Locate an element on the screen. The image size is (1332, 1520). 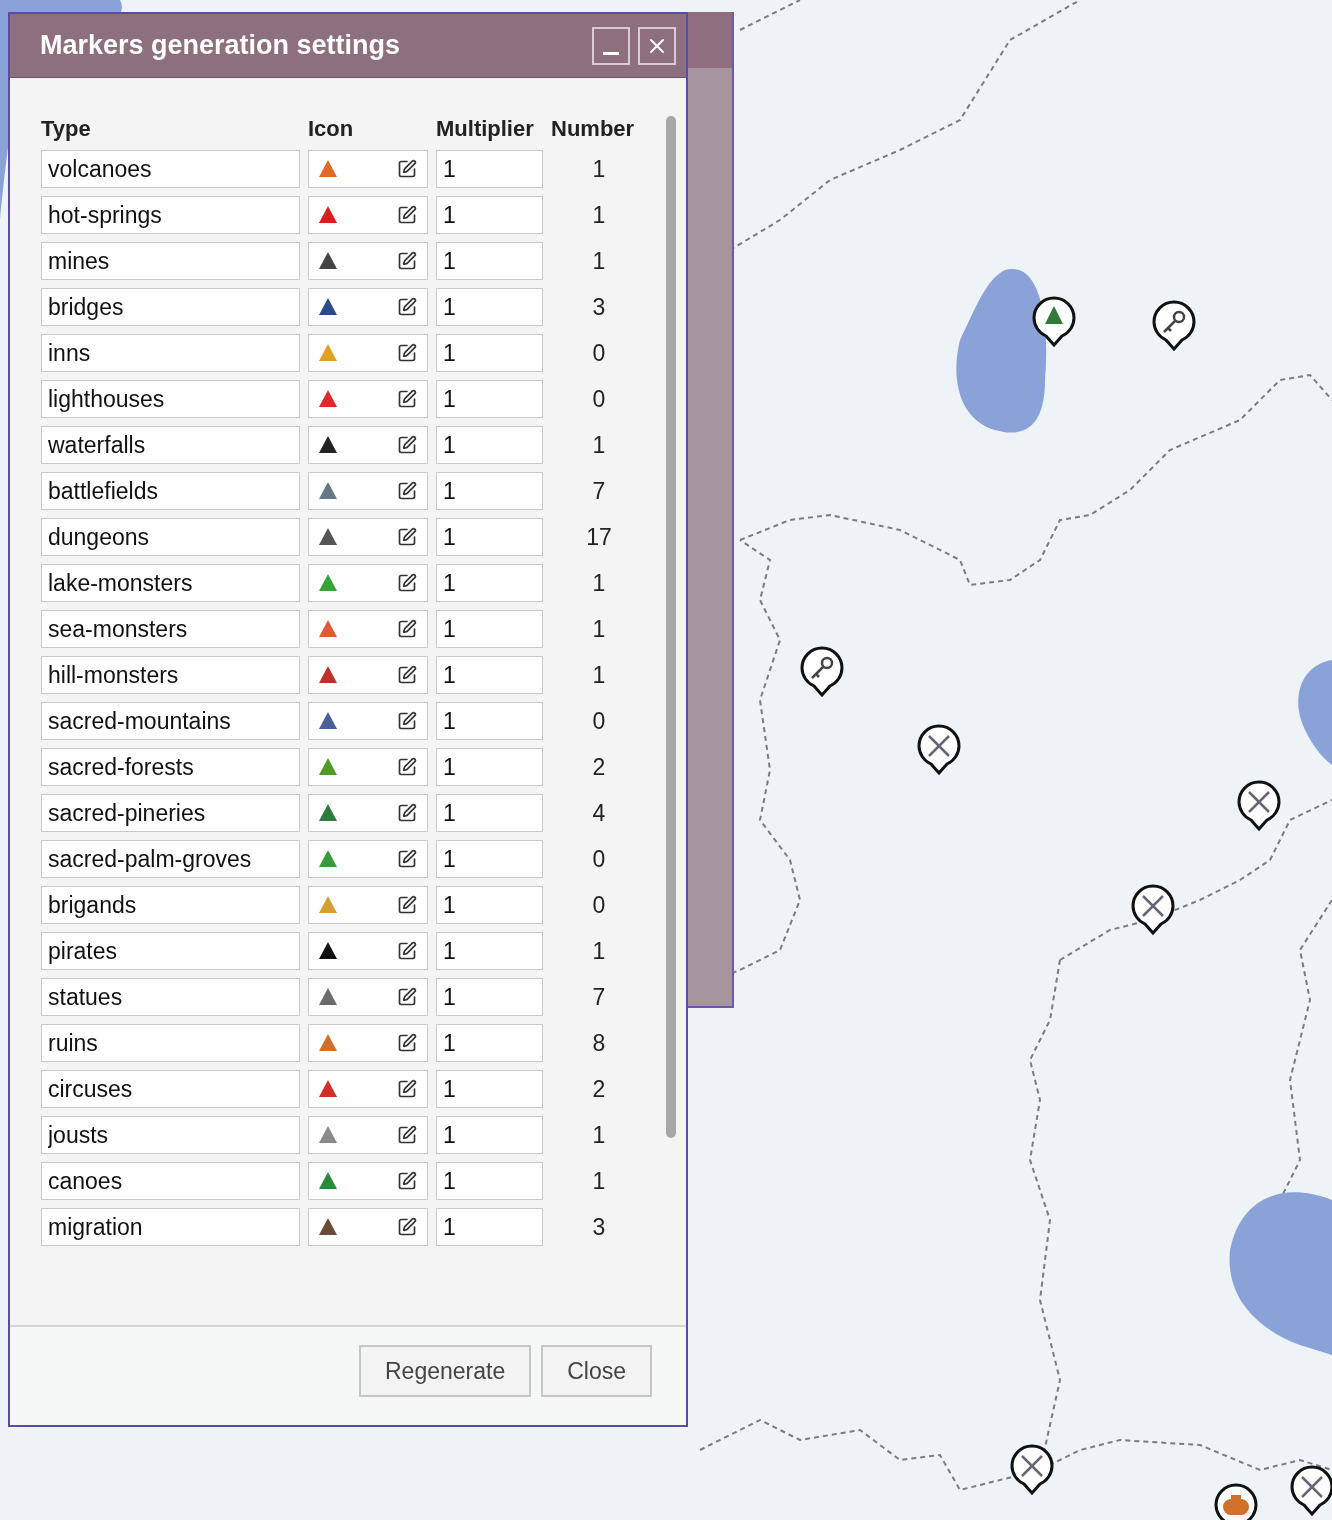
type-field: brigands is located at coordinates (170, 905).